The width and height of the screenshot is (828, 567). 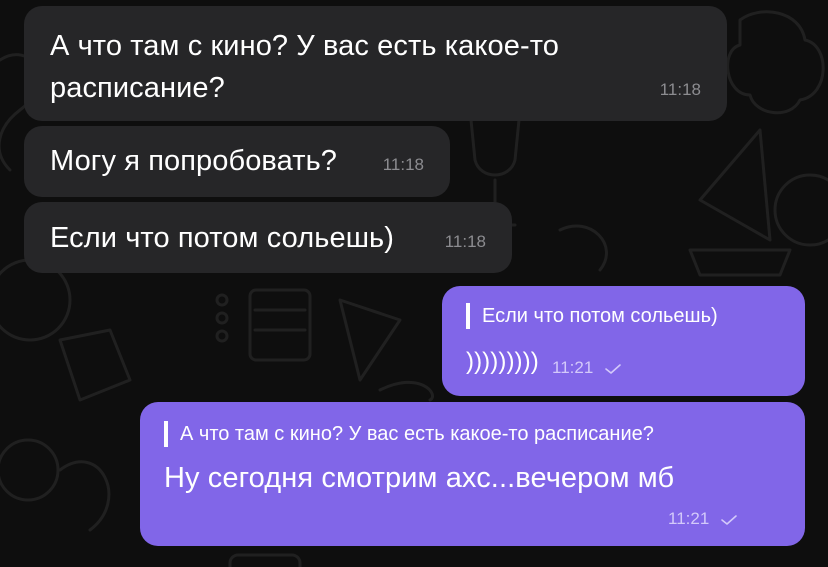 I want to click on incoming-message-bubble: Могу я попробовать? 11:18, so click(x=237, y=161).